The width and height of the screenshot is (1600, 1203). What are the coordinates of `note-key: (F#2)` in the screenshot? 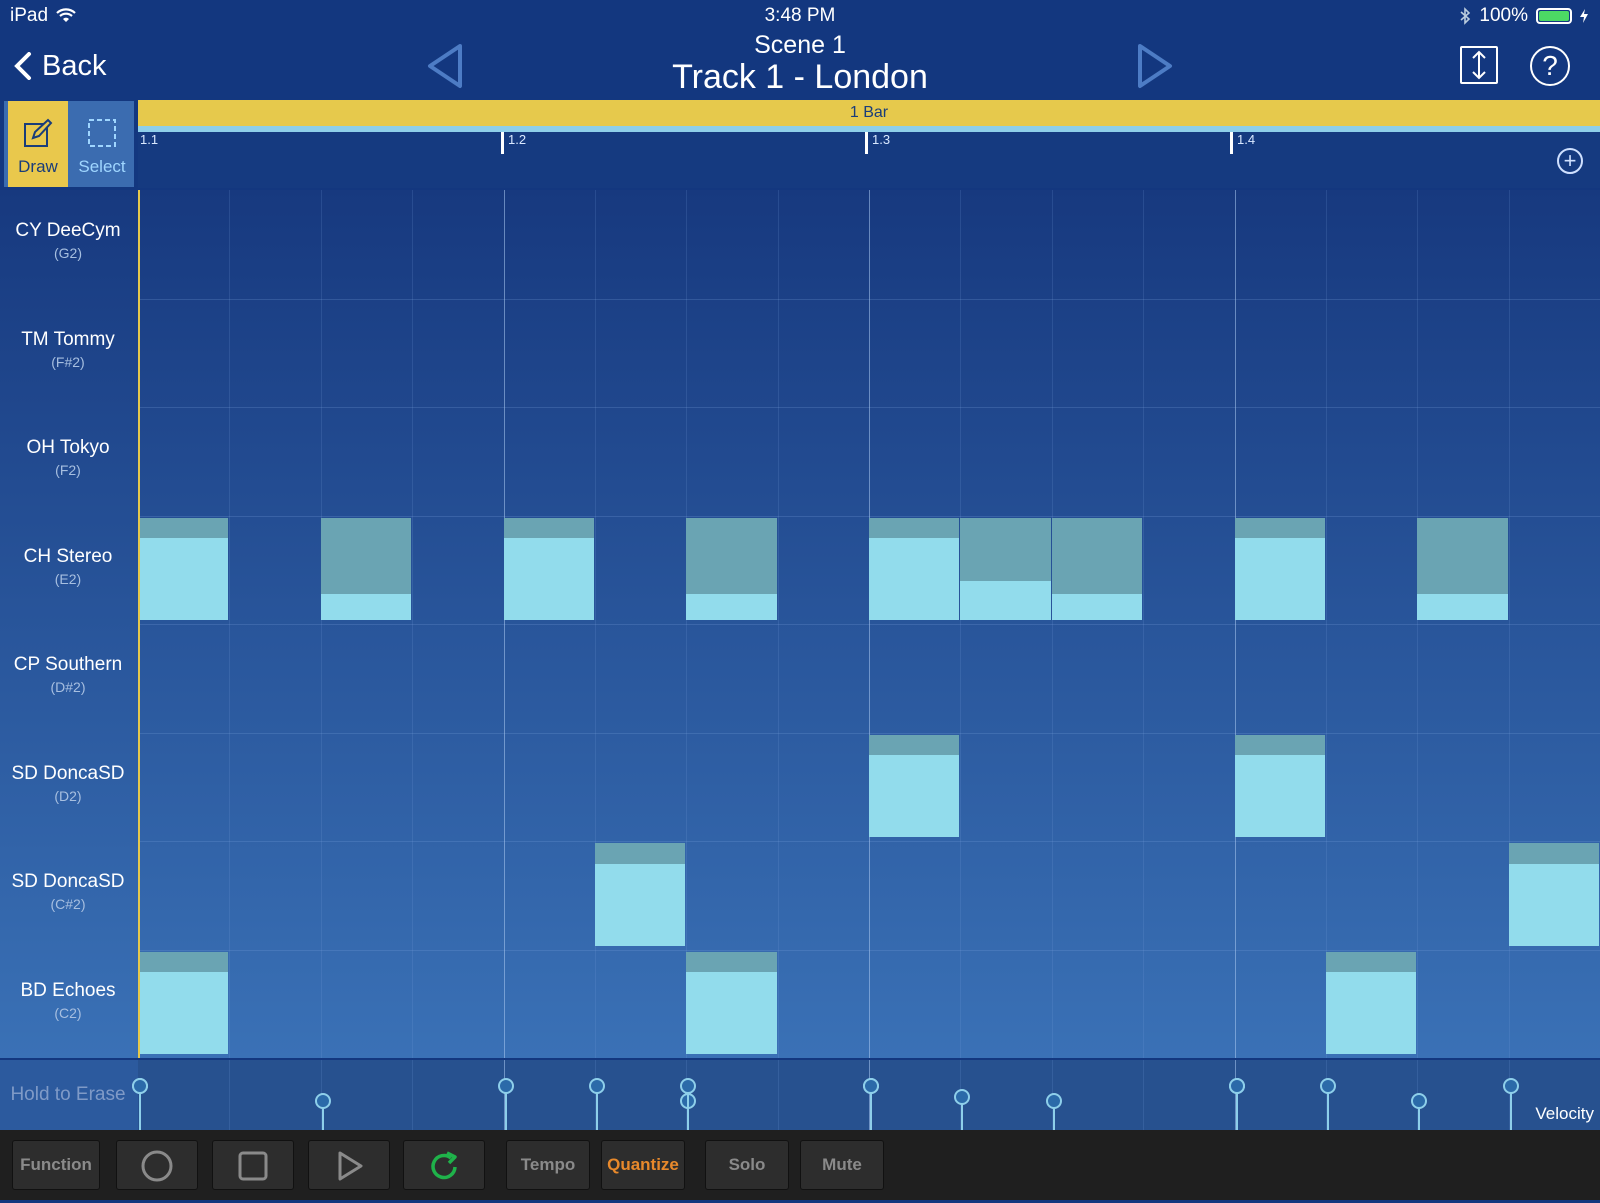 It's located at (68, 361).